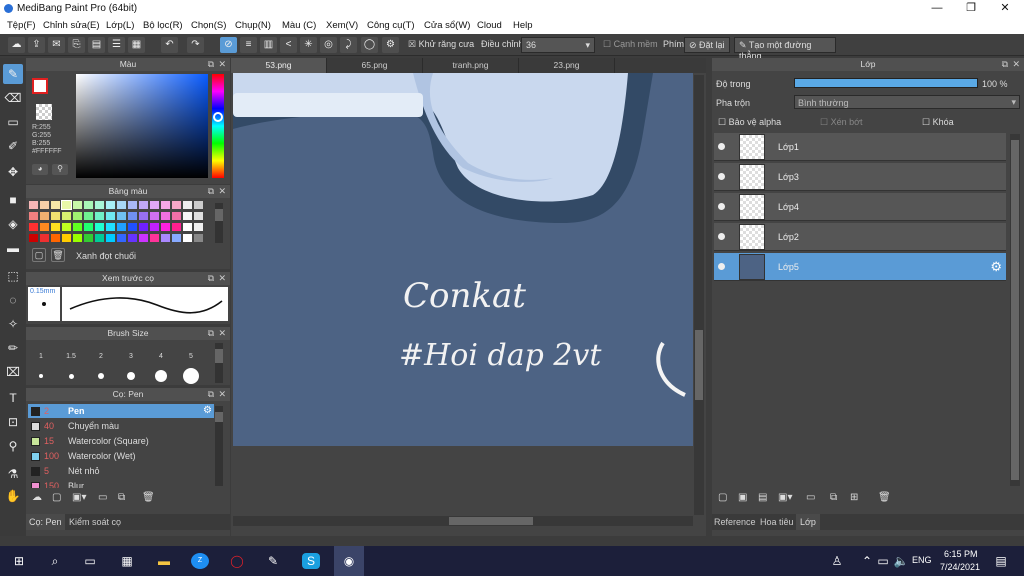 The height and width of the screenshot is (576, 1024). I want to click on network-icon: ▭, so click(883, 561).